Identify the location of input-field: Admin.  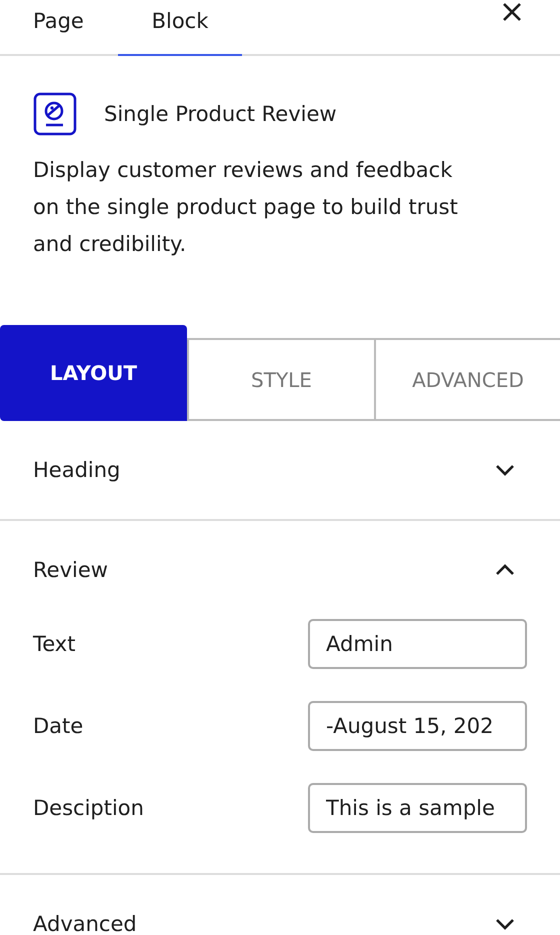
(417, 644).